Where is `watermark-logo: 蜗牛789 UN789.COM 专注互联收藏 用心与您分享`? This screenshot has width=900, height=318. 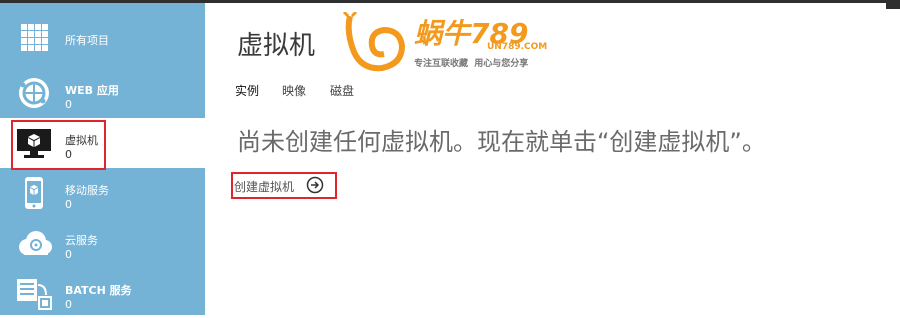 watermark-logo: 蜗牛789 UN789.COM 专注互联收藏 用心与您分享 is located at coordinates (454, 42).